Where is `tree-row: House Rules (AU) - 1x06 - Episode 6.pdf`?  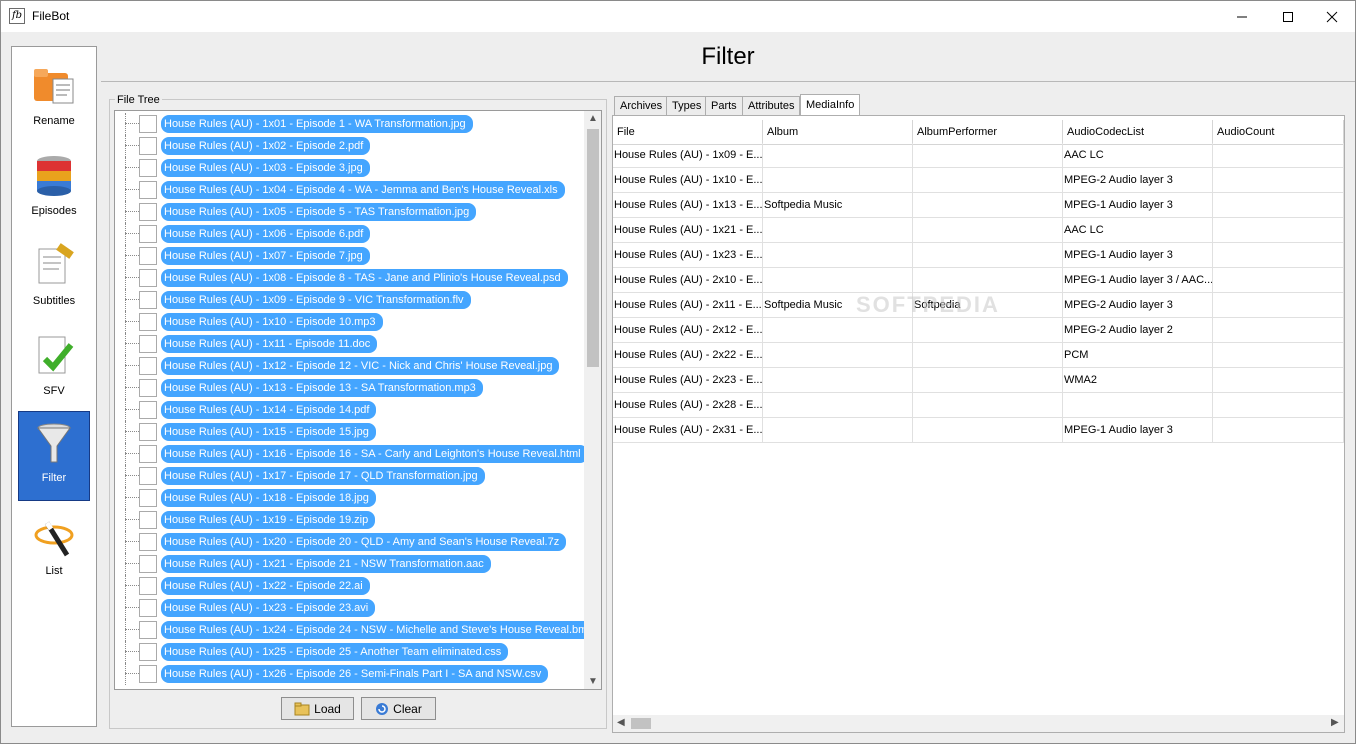
tree-row: House Rules (AU) - 1x06 - Episode 6.pdf is located at coordinates (350, 234).